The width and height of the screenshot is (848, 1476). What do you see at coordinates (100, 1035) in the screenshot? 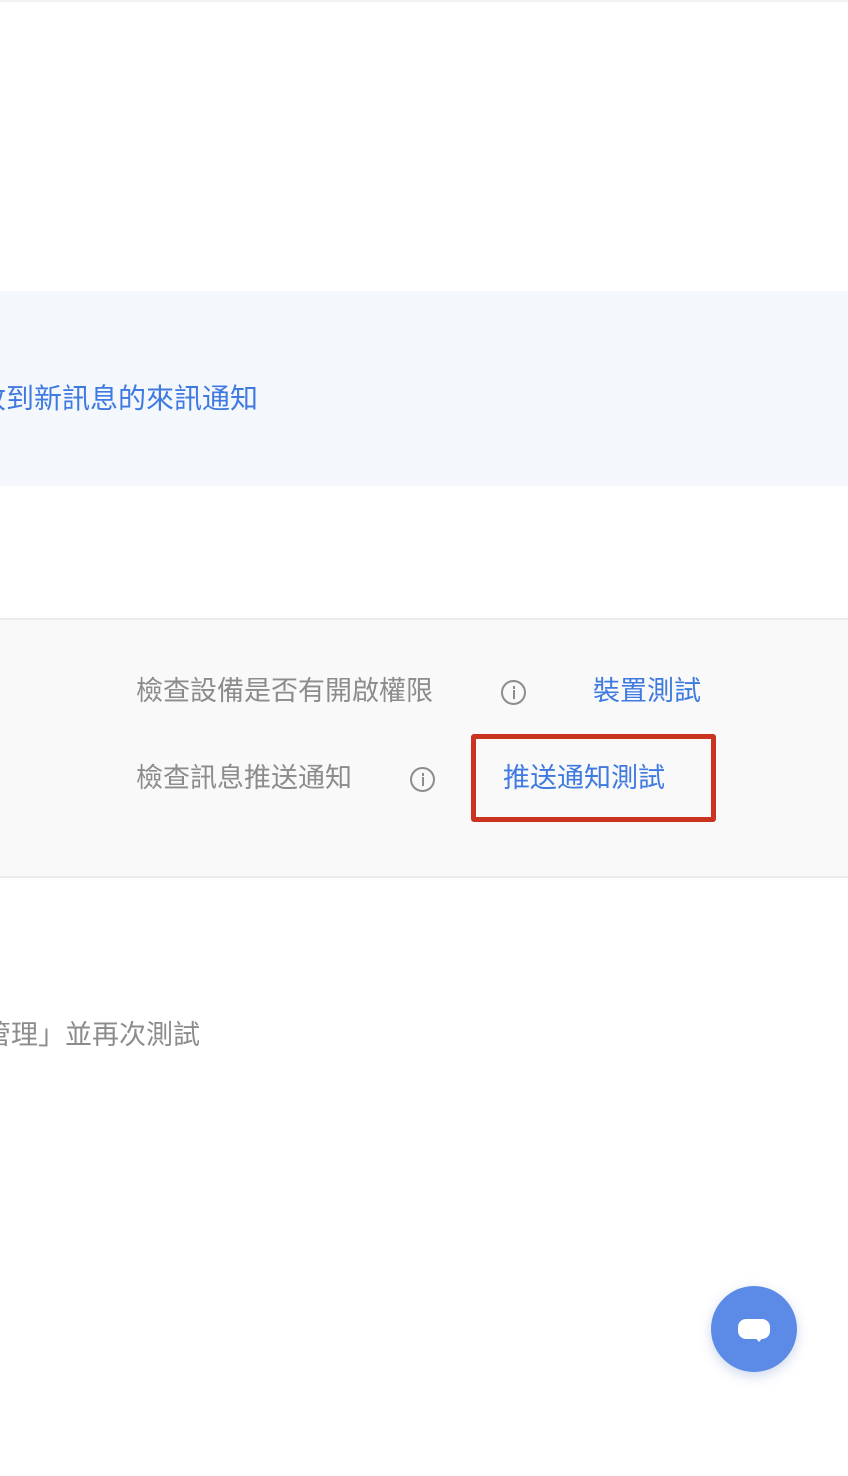
I see `retest-instruction-text: 管理」並再次測試` at bounding box center [100, 1035].